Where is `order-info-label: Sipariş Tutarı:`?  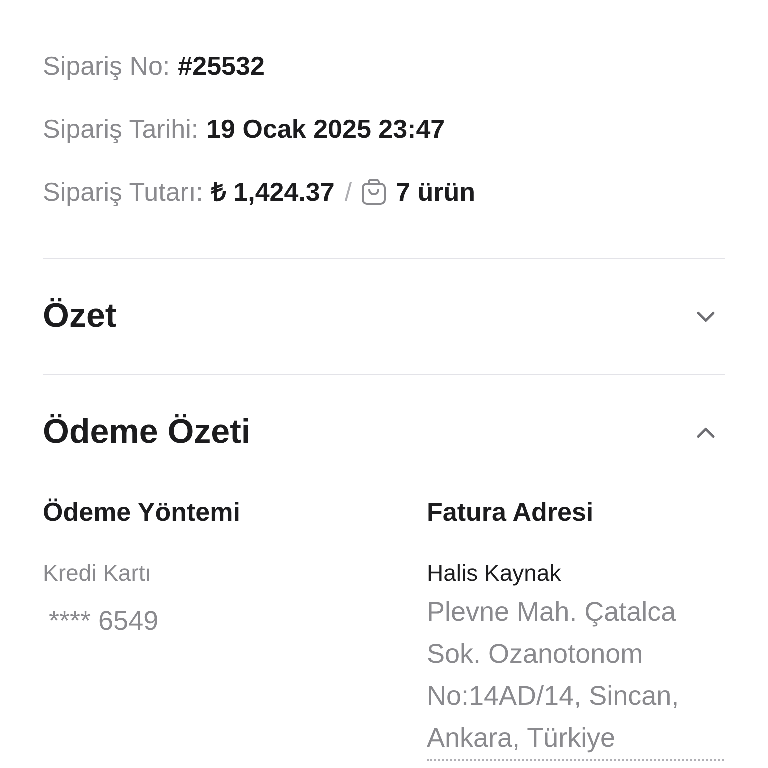
order-info-label: Sipariş Tutarı: is located at coordinates (123, 192).